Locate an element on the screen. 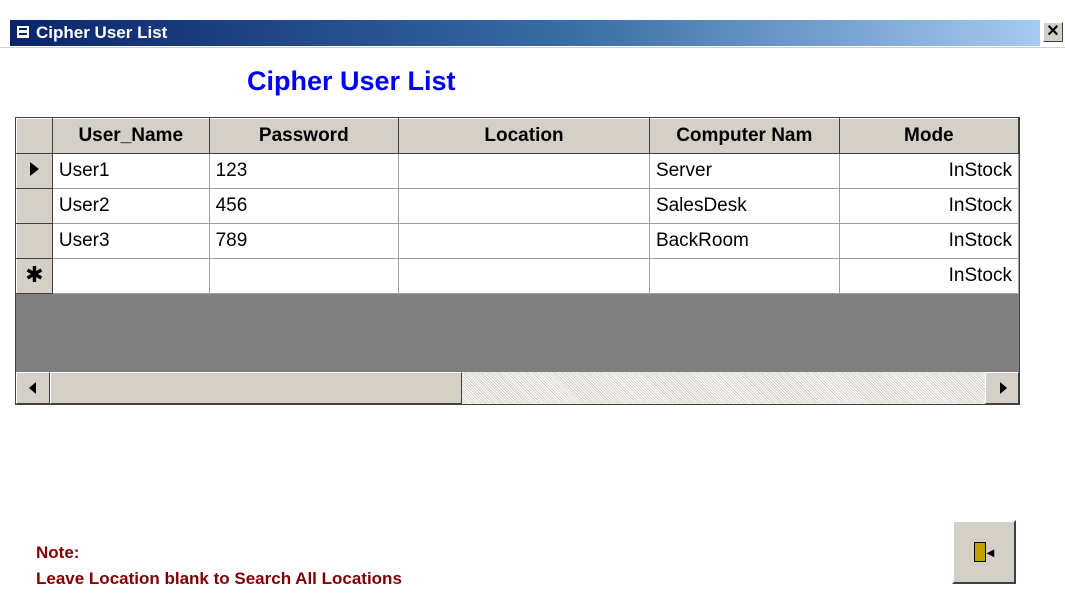 The image size is (1065, 613). scroll-left-button is located at coordinates (33, 388).